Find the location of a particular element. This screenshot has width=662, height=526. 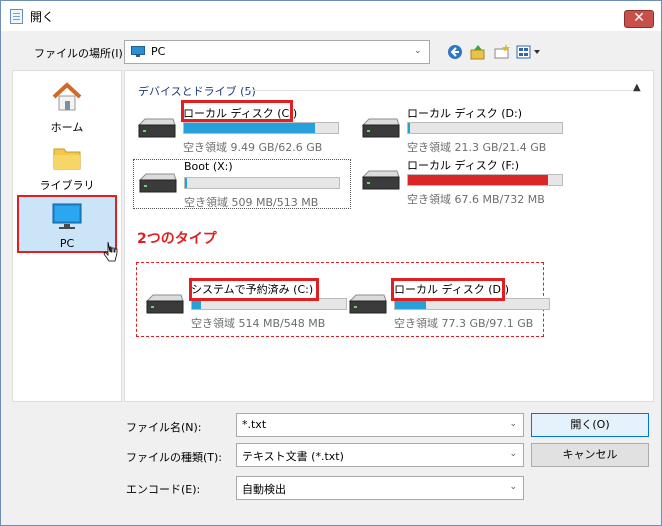

drive-free-space: 空き領域 514 MB/548 MB is located at coordinates (258, 323).